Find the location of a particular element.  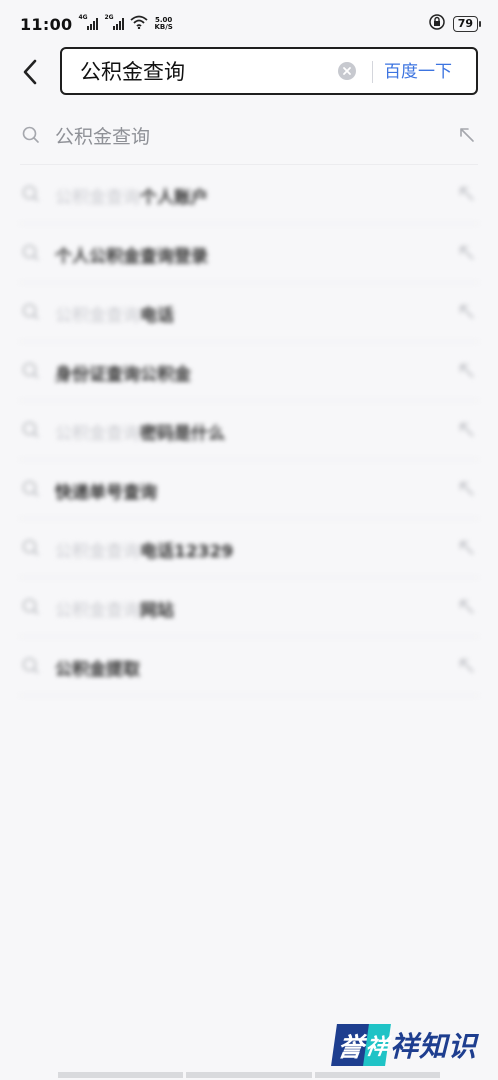

status-right: 79 is located at coordinates (455, 24).